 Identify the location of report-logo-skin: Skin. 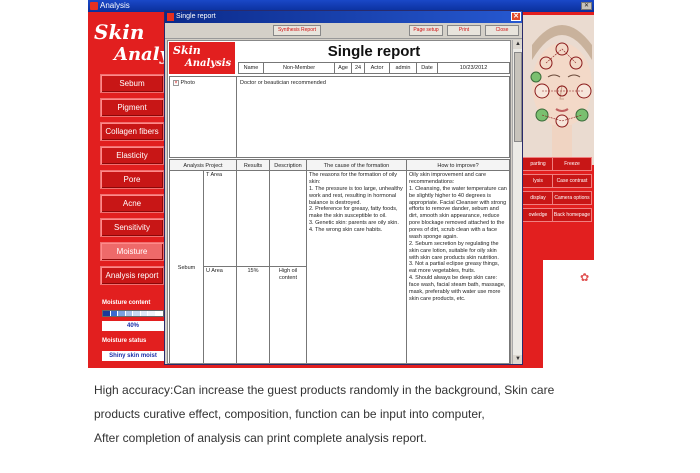
(187, 50).